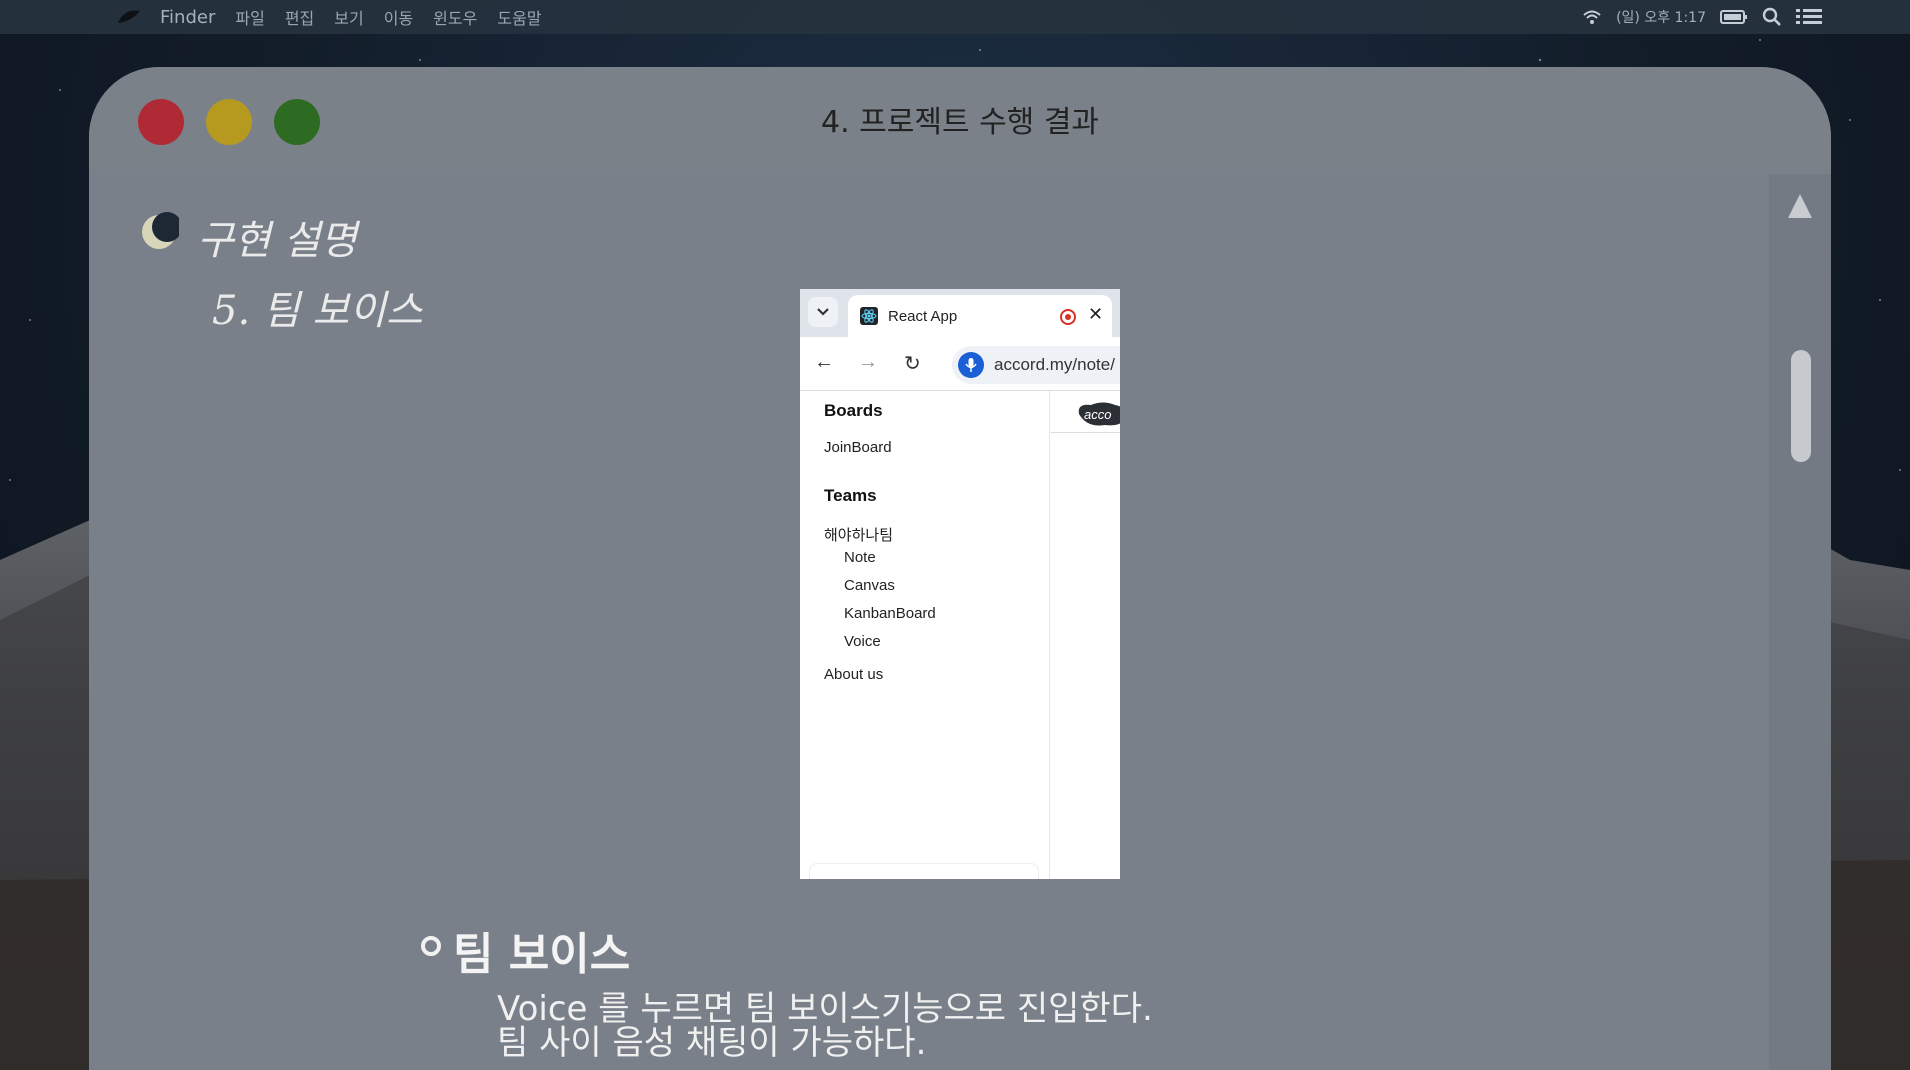  Describe the element at coordinates (869, 316) in the screenshot. I see `react-icon` at that location.